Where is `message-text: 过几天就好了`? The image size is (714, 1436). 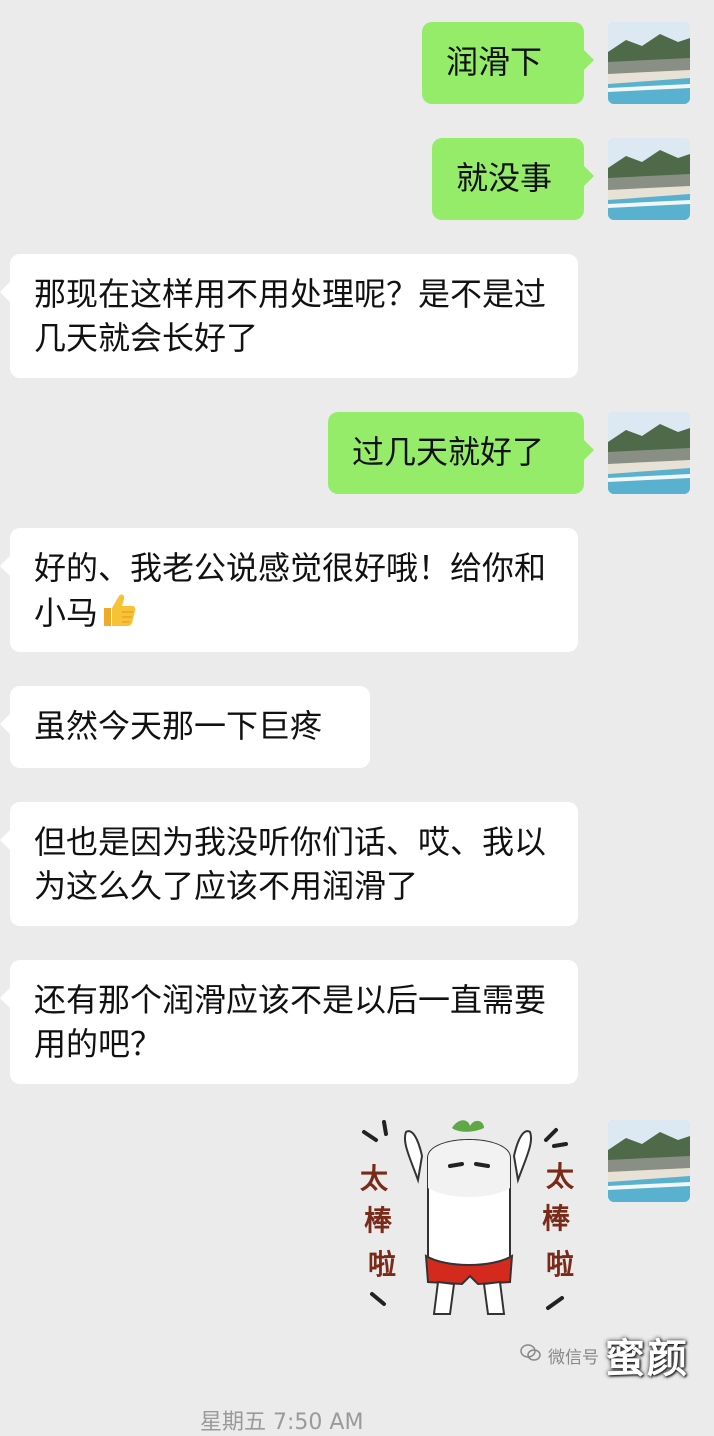
message-text: 过几天就好了 is located at coordinates (448, 452).